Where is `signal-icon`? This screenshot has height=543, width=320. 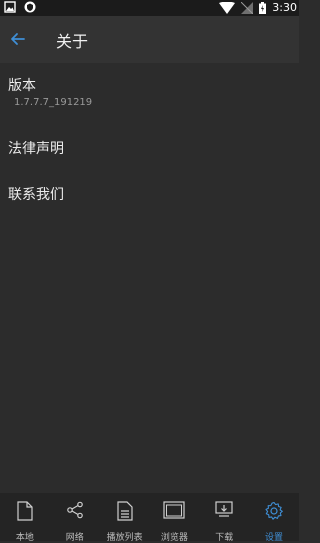 signal-icon is located at coordinates (247, 8).